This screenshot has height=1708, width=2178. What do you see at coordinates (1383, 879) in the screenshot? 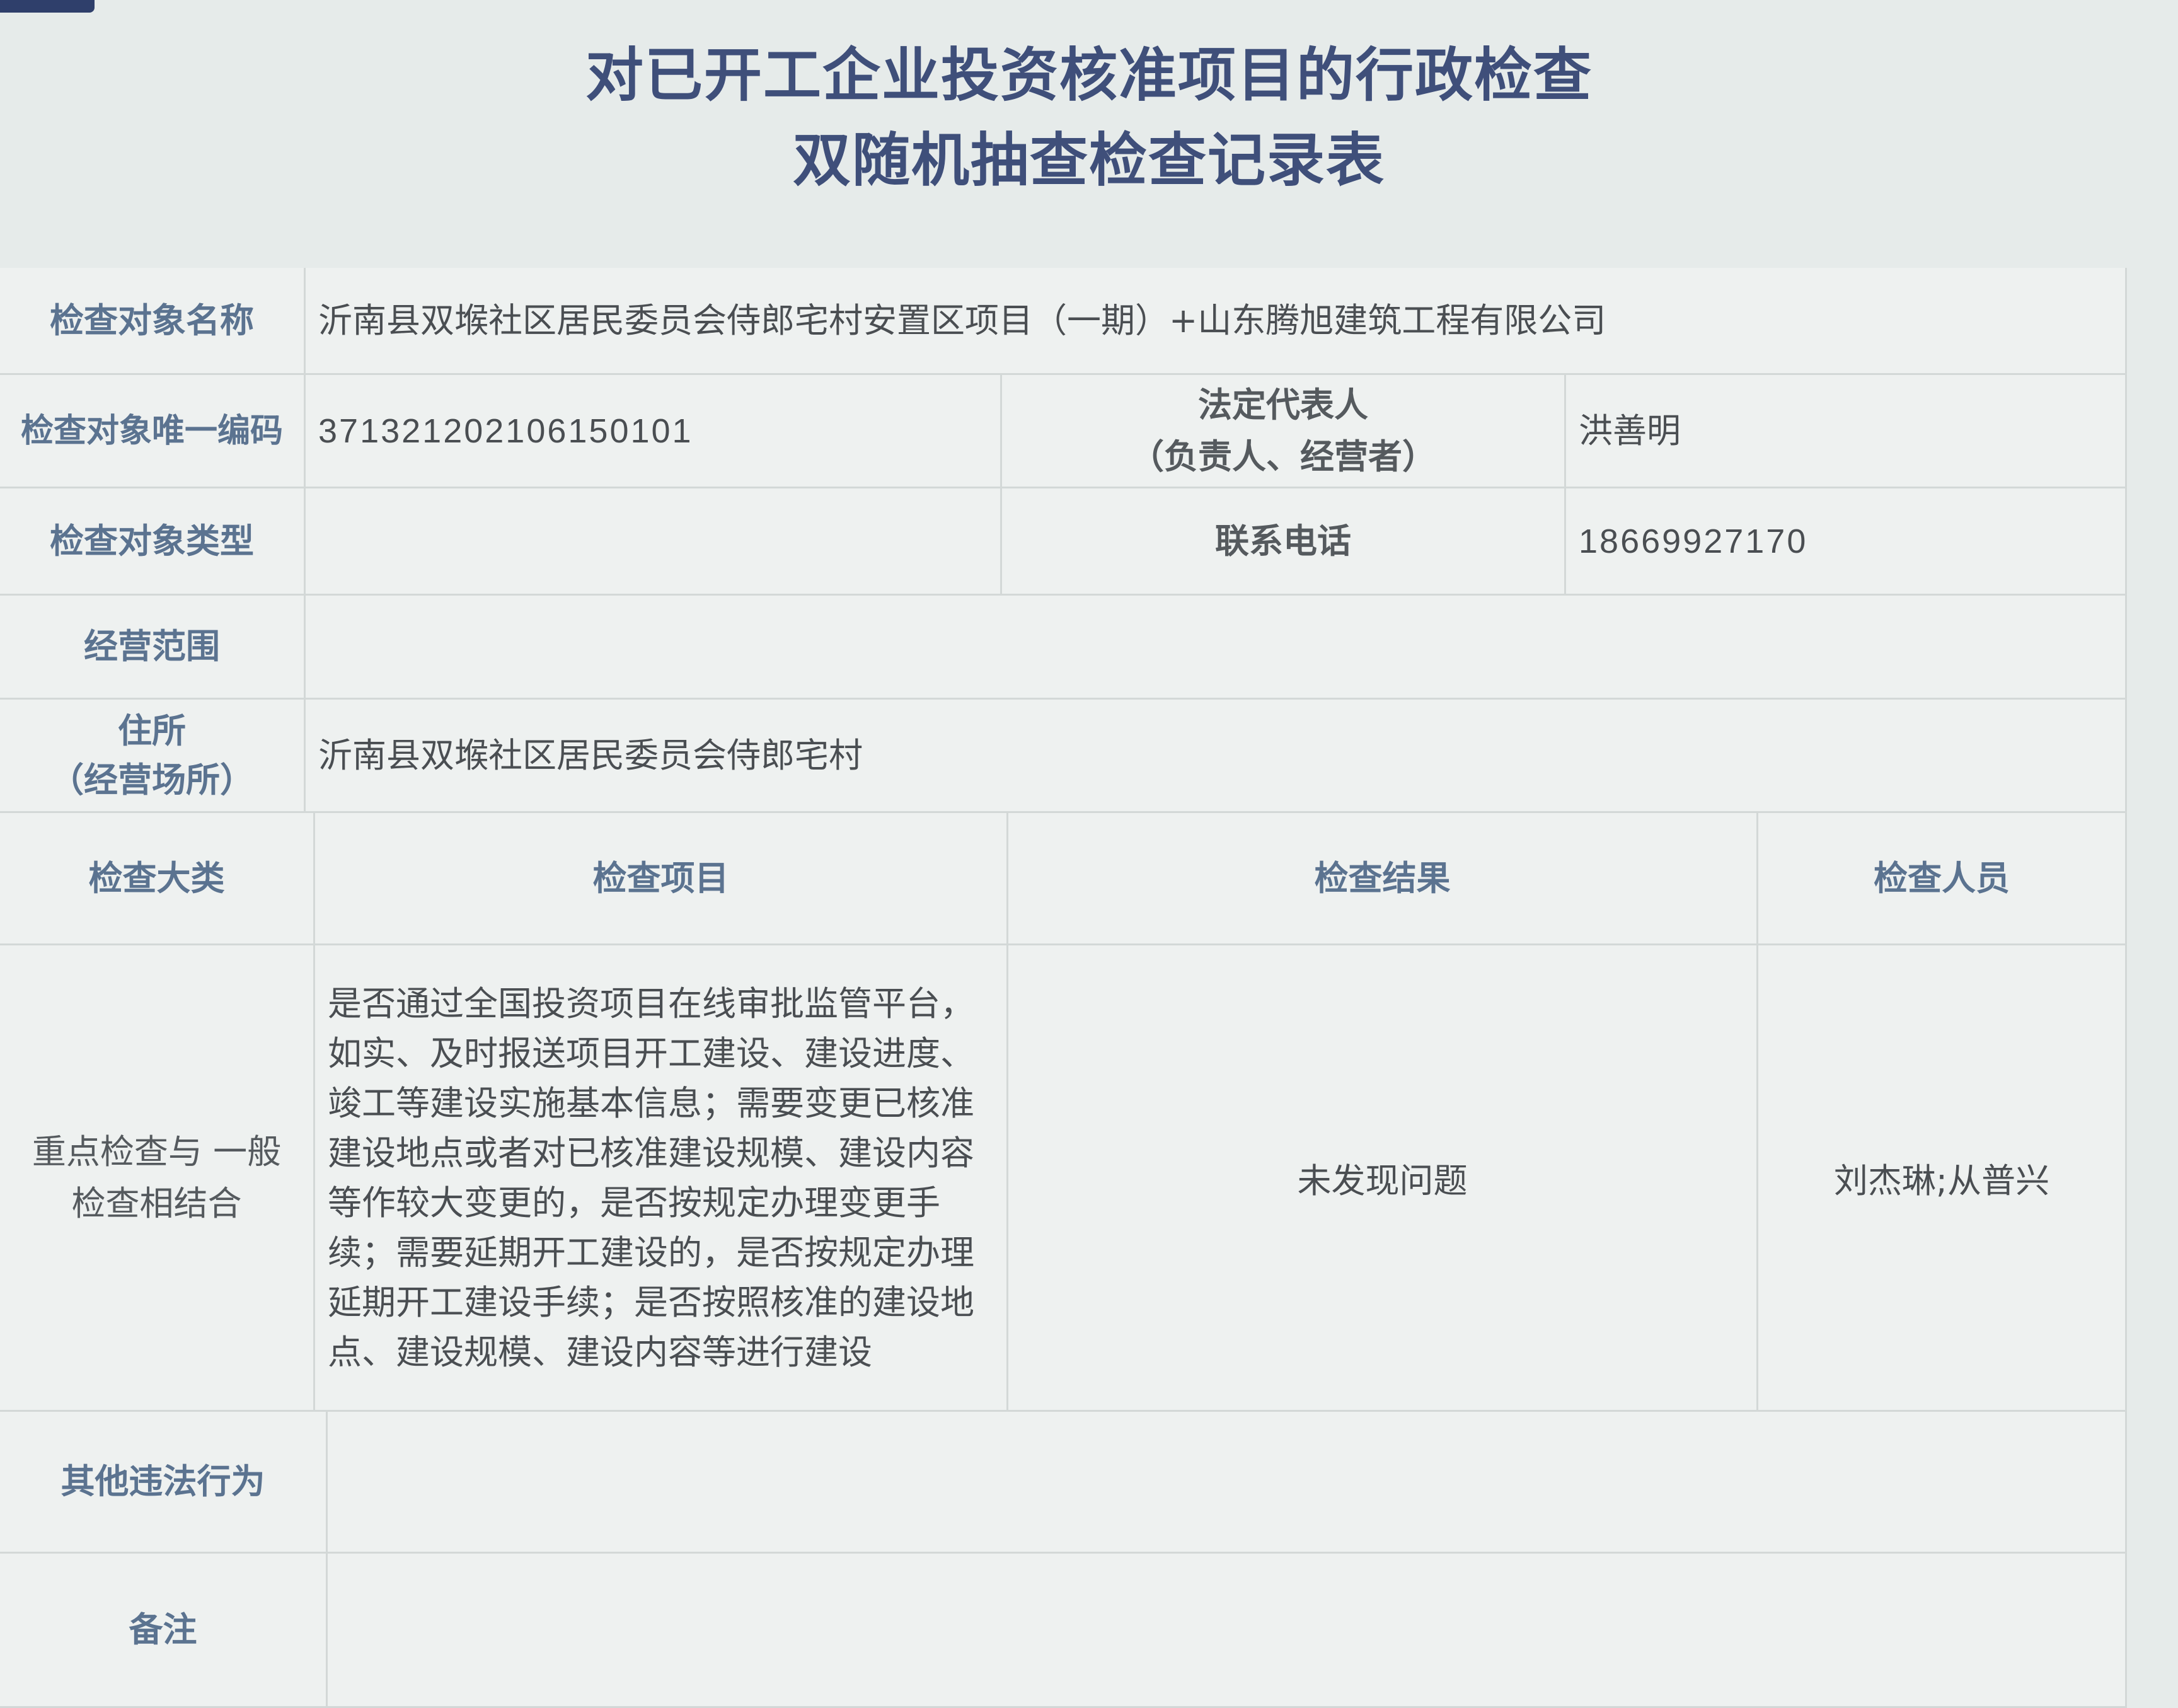
I see `header-inspection-result: 检查结果` at bounding box center [1383, 879].